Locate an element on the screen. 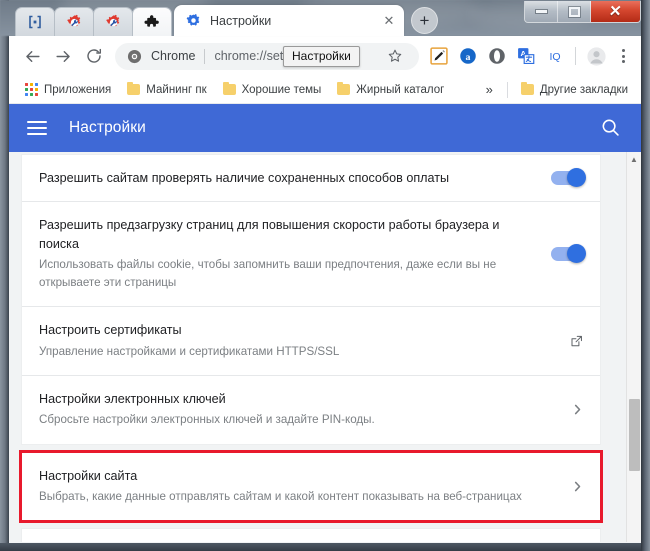 The image size is (650, 551). reload-button is located at coordinates (94, 56).